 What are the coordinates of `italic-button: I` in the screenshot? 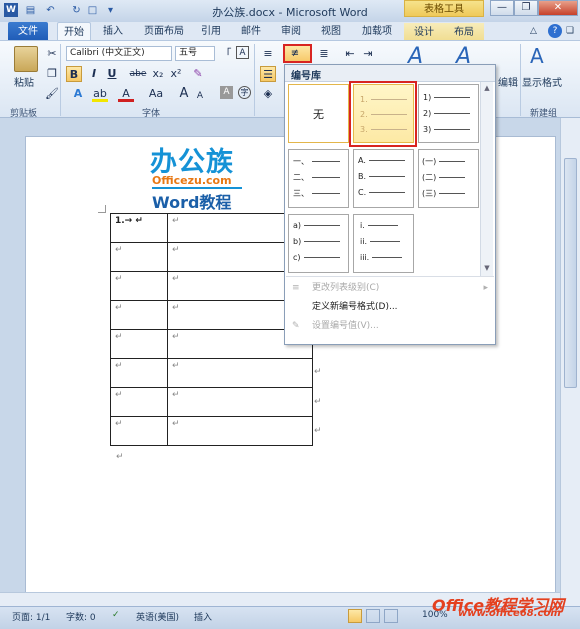 It's located at (94, 74).